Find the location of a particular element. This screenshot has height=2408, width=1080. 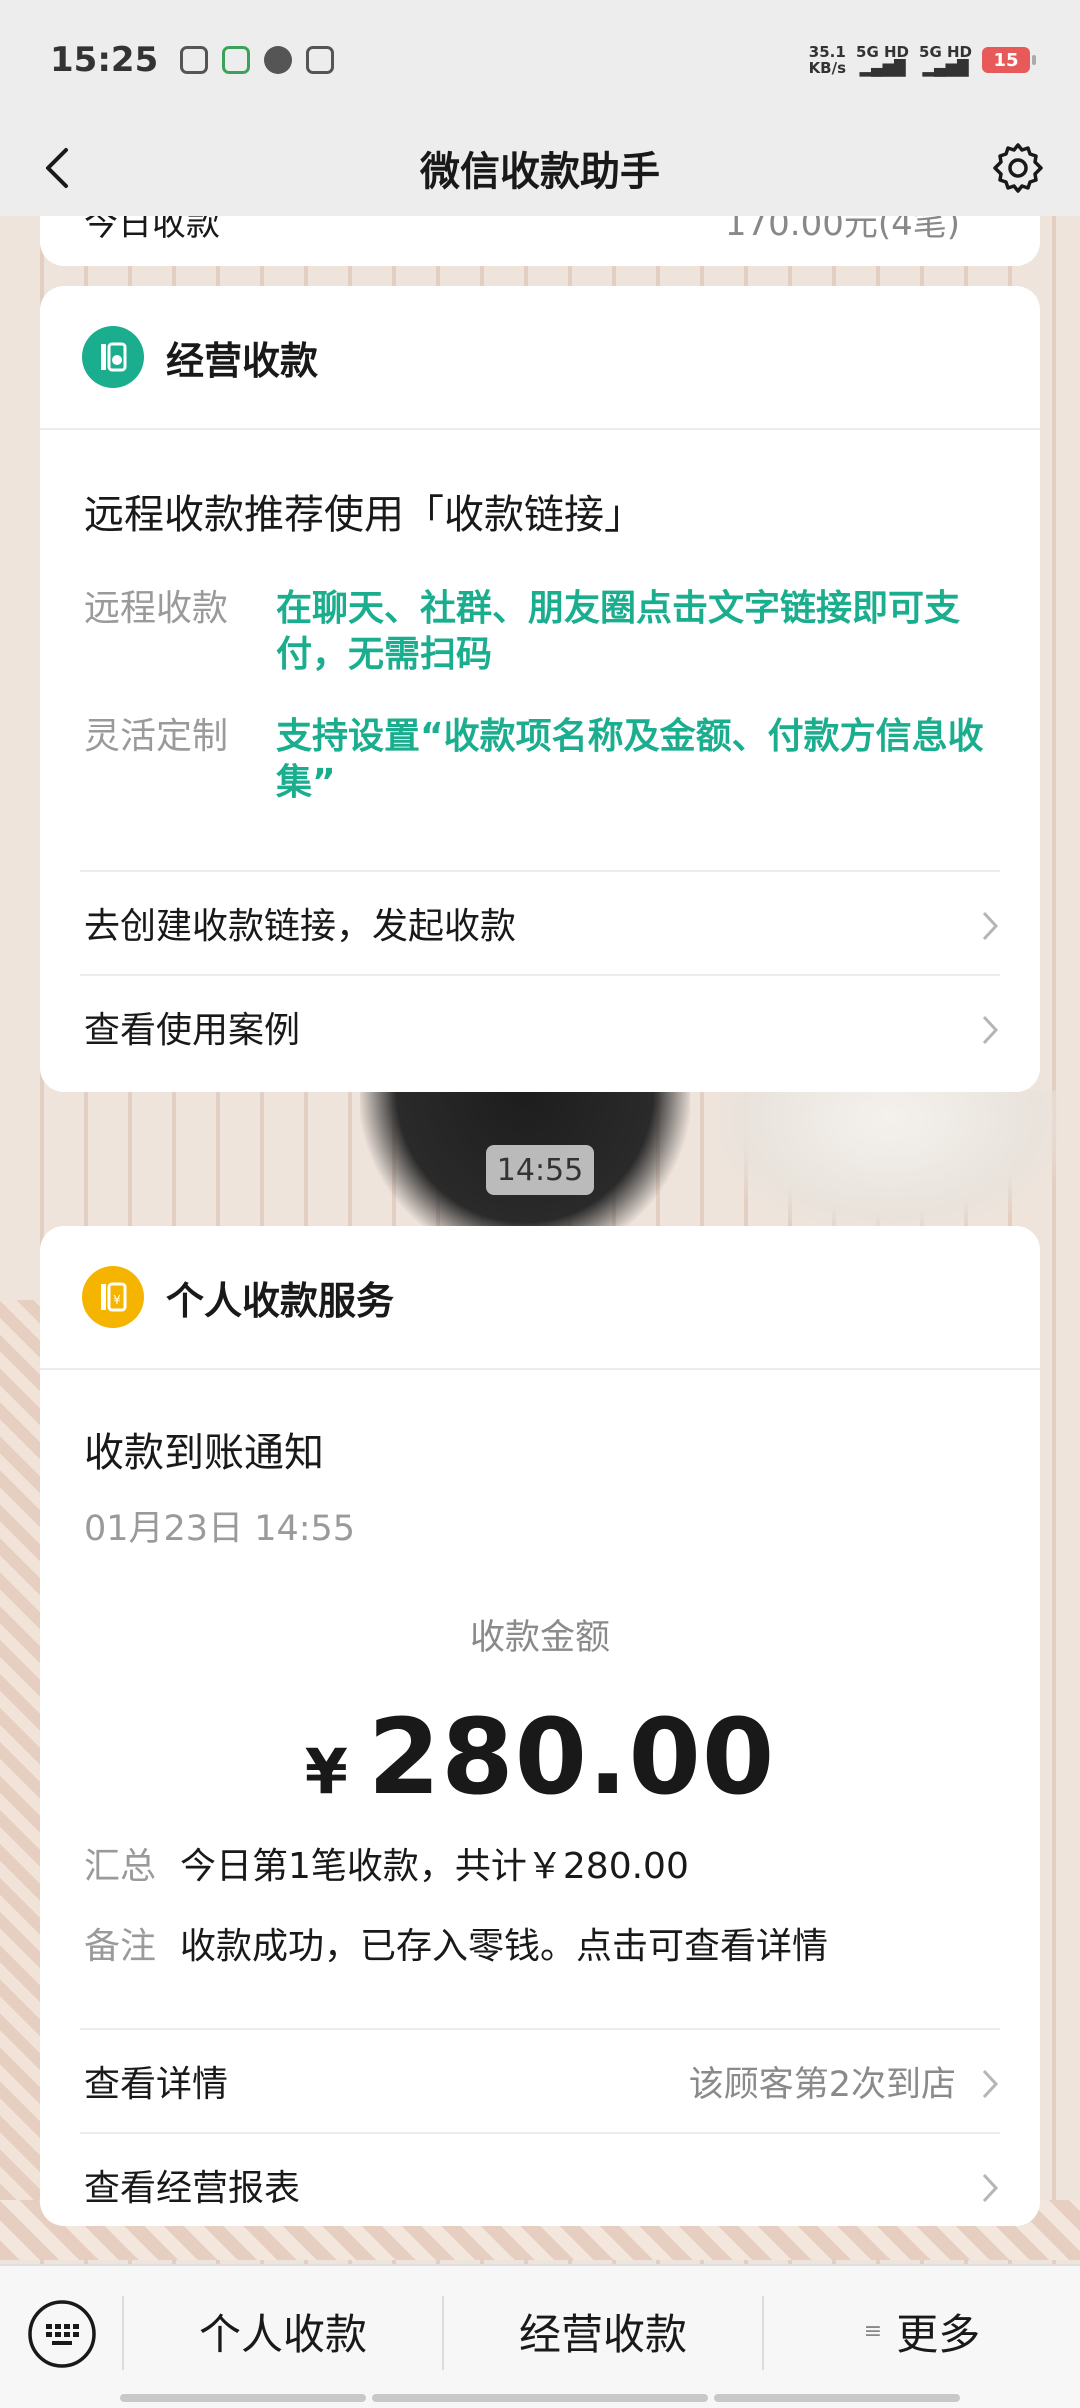

signal-2: 5G HD ▂▄▆█ is located at coordinates (945, 60).